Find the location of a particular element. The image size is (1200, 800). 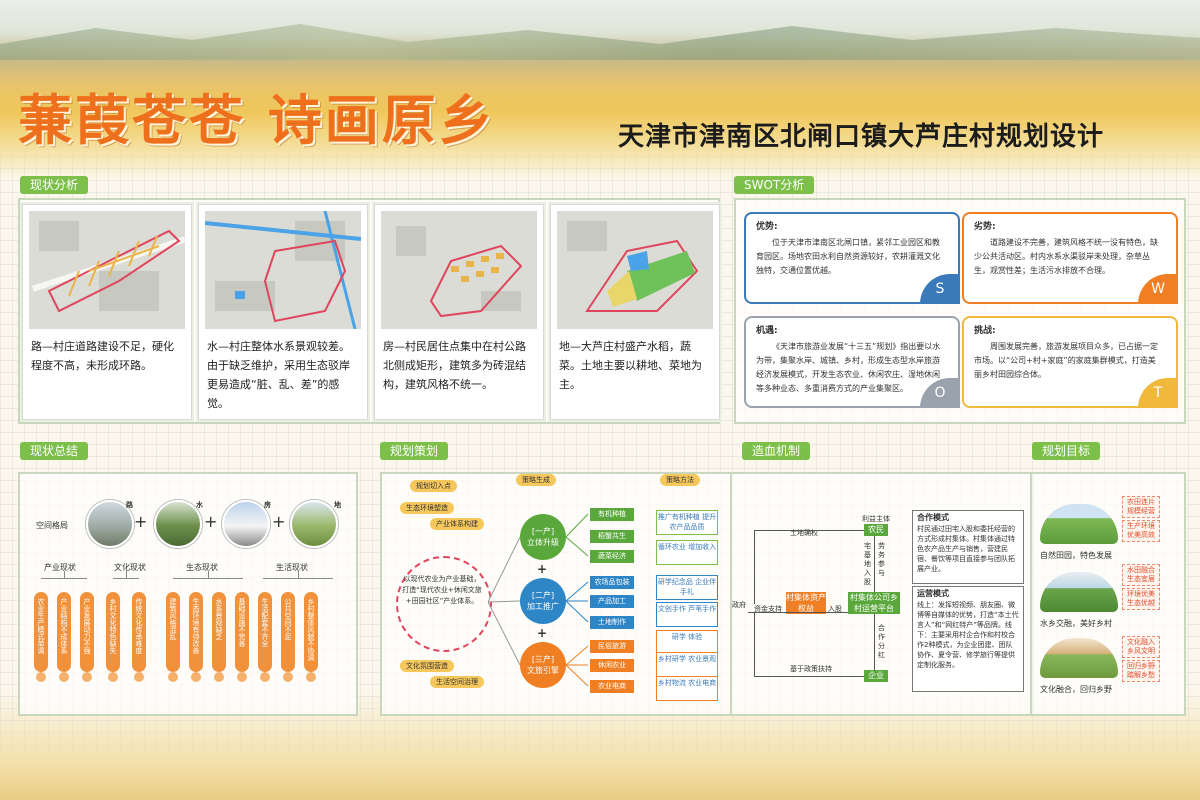

status-card-house: 房—村民居住点集中在村公路北侧成矩形，建筑多为砖混结构，建筑风格不统一。 is located at coordinates (459, 312).